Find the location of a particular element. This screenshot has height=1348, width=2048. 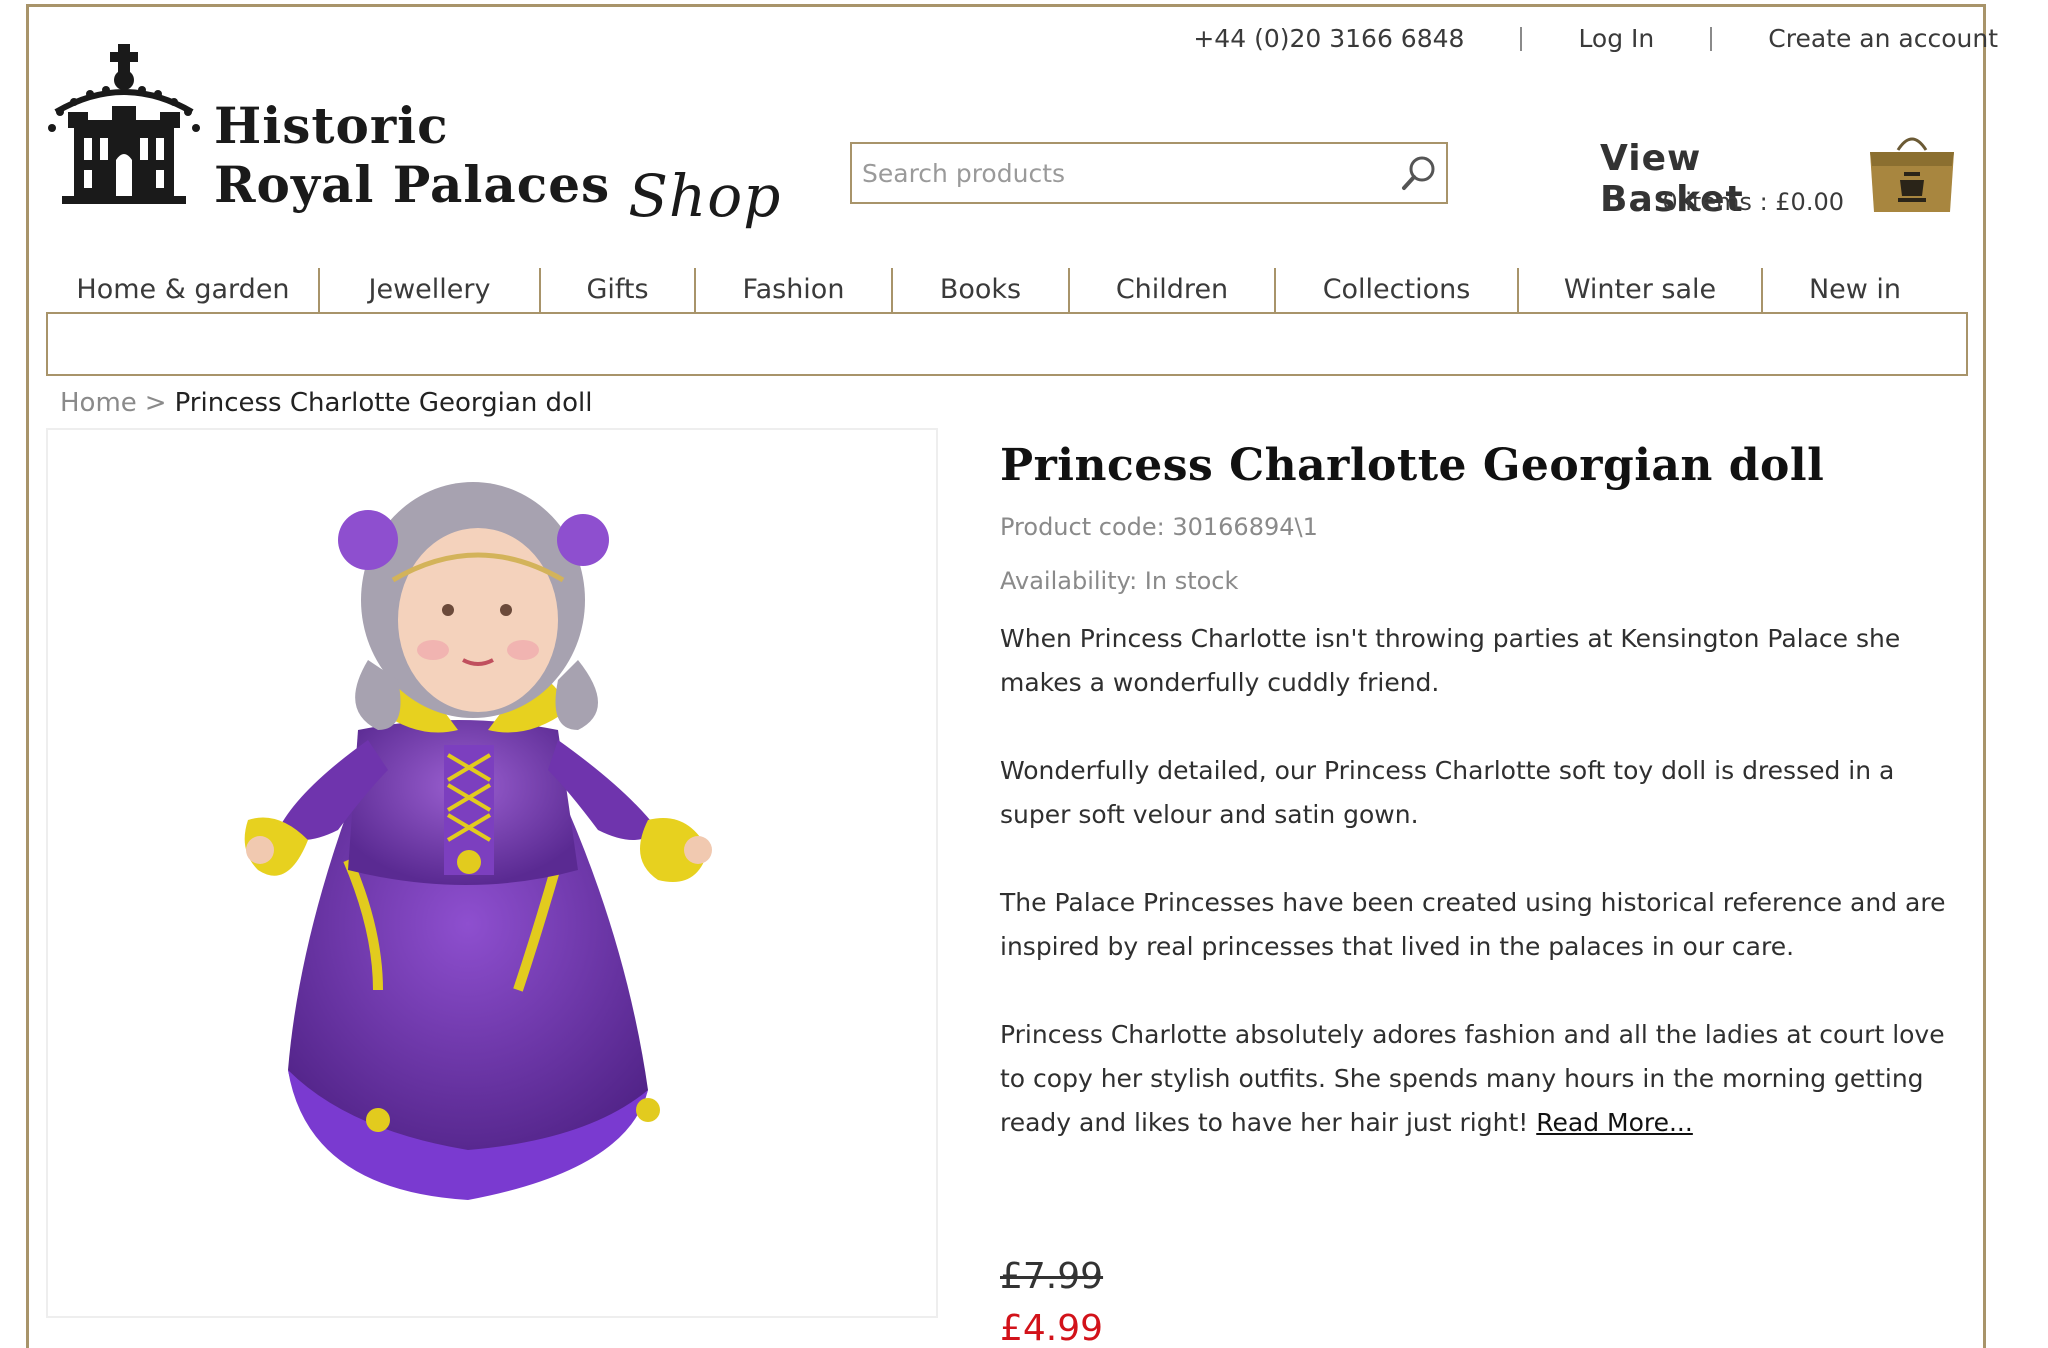

nav-item-fashion: Fashion is located at coordinates (793, 289).